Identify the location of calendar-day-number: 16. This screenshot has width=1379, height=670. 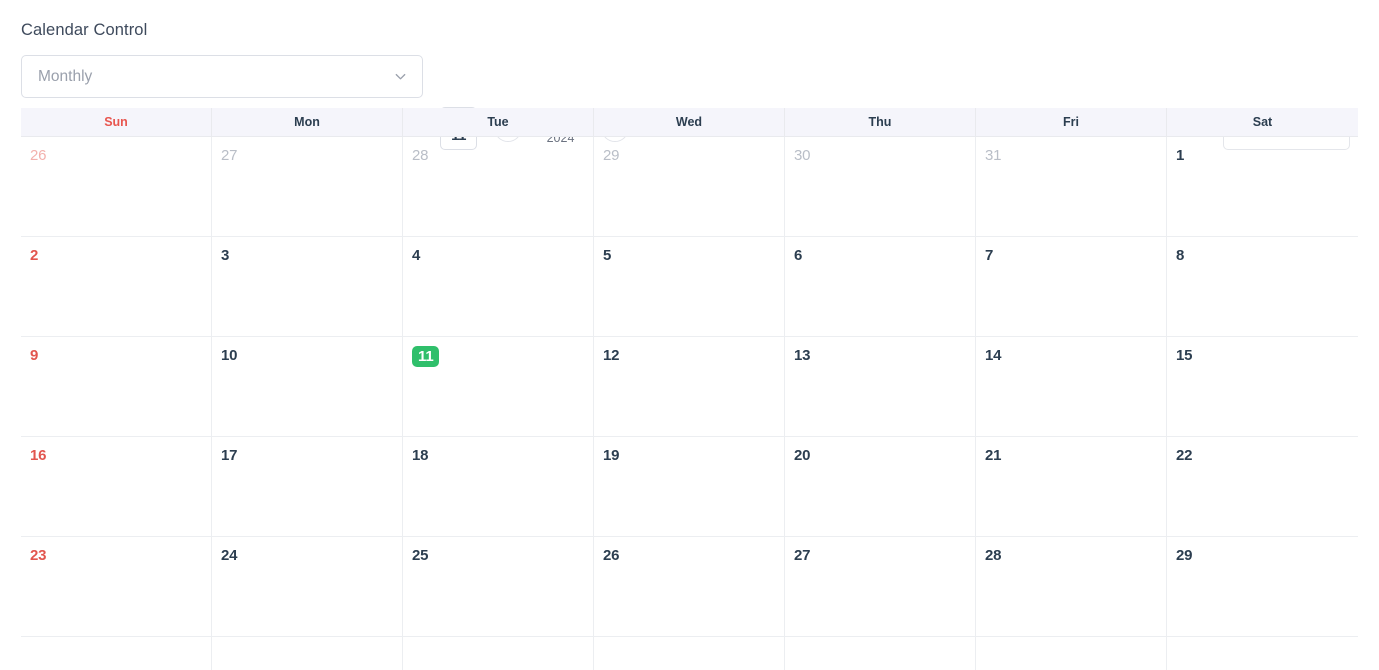
(38, 455).